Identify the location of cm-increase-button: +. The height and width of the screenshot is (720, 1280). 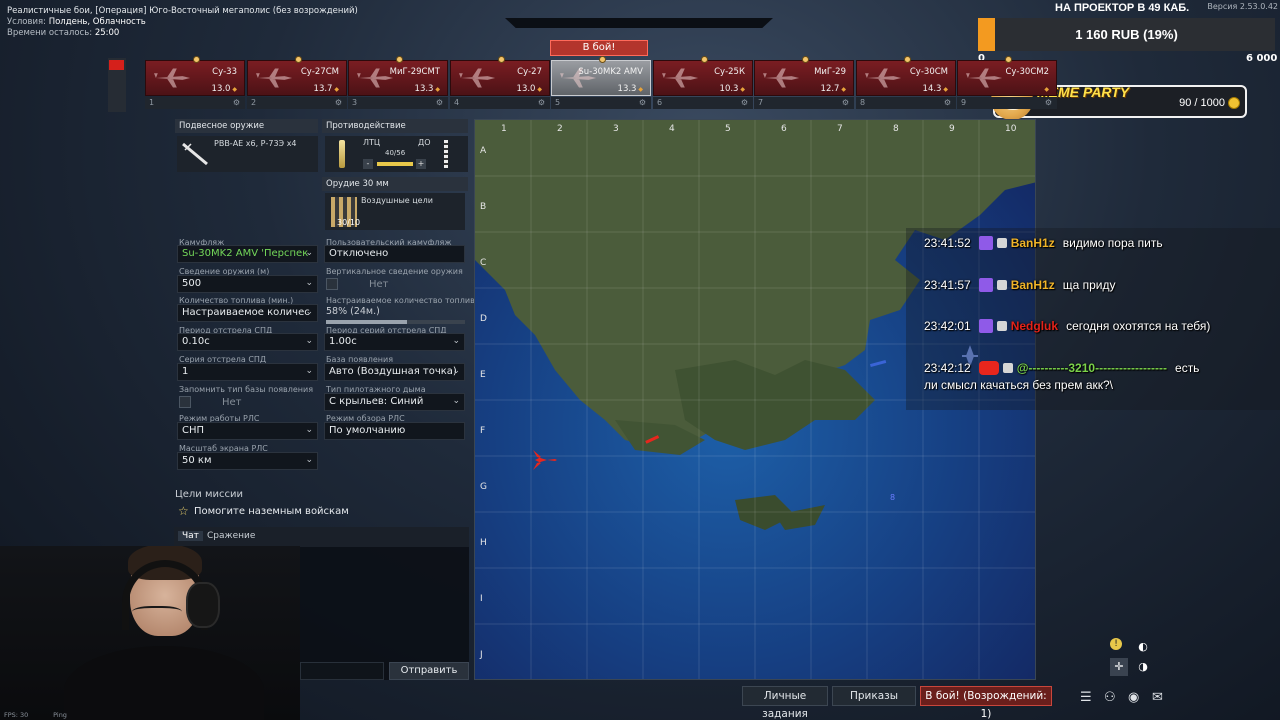
(421, 164).